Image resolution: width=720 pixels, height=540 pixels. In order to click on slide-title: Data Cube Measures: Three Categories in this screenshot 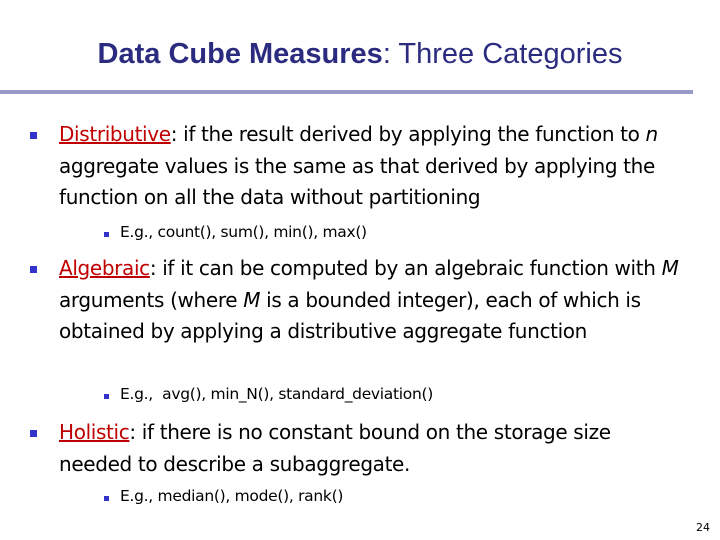, I will do `click(360, 54)`.